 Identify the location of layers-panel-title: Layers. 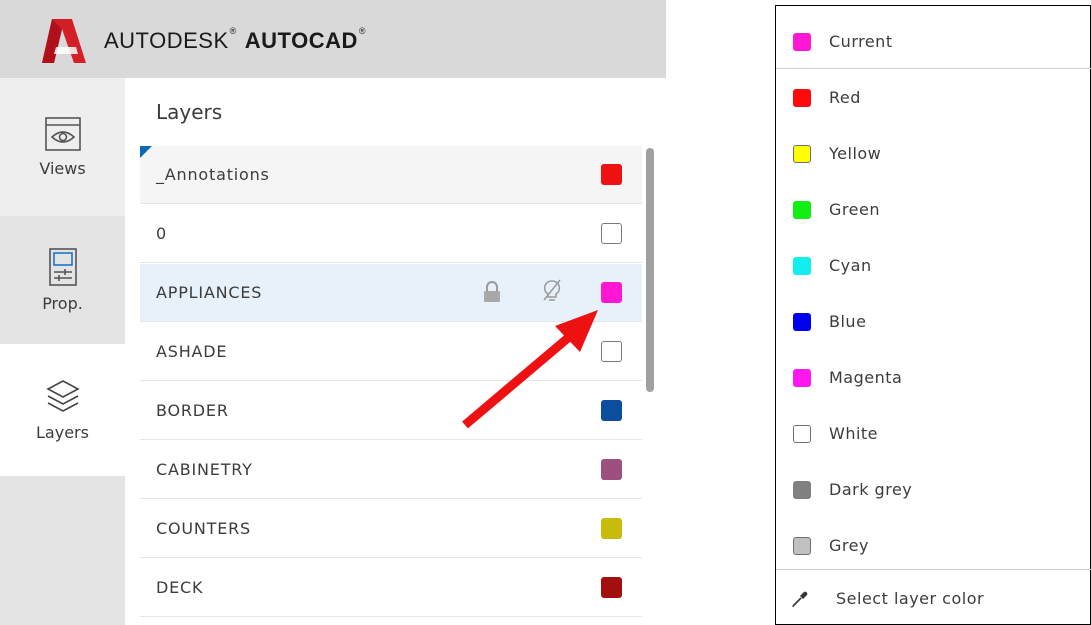
(189, 112).